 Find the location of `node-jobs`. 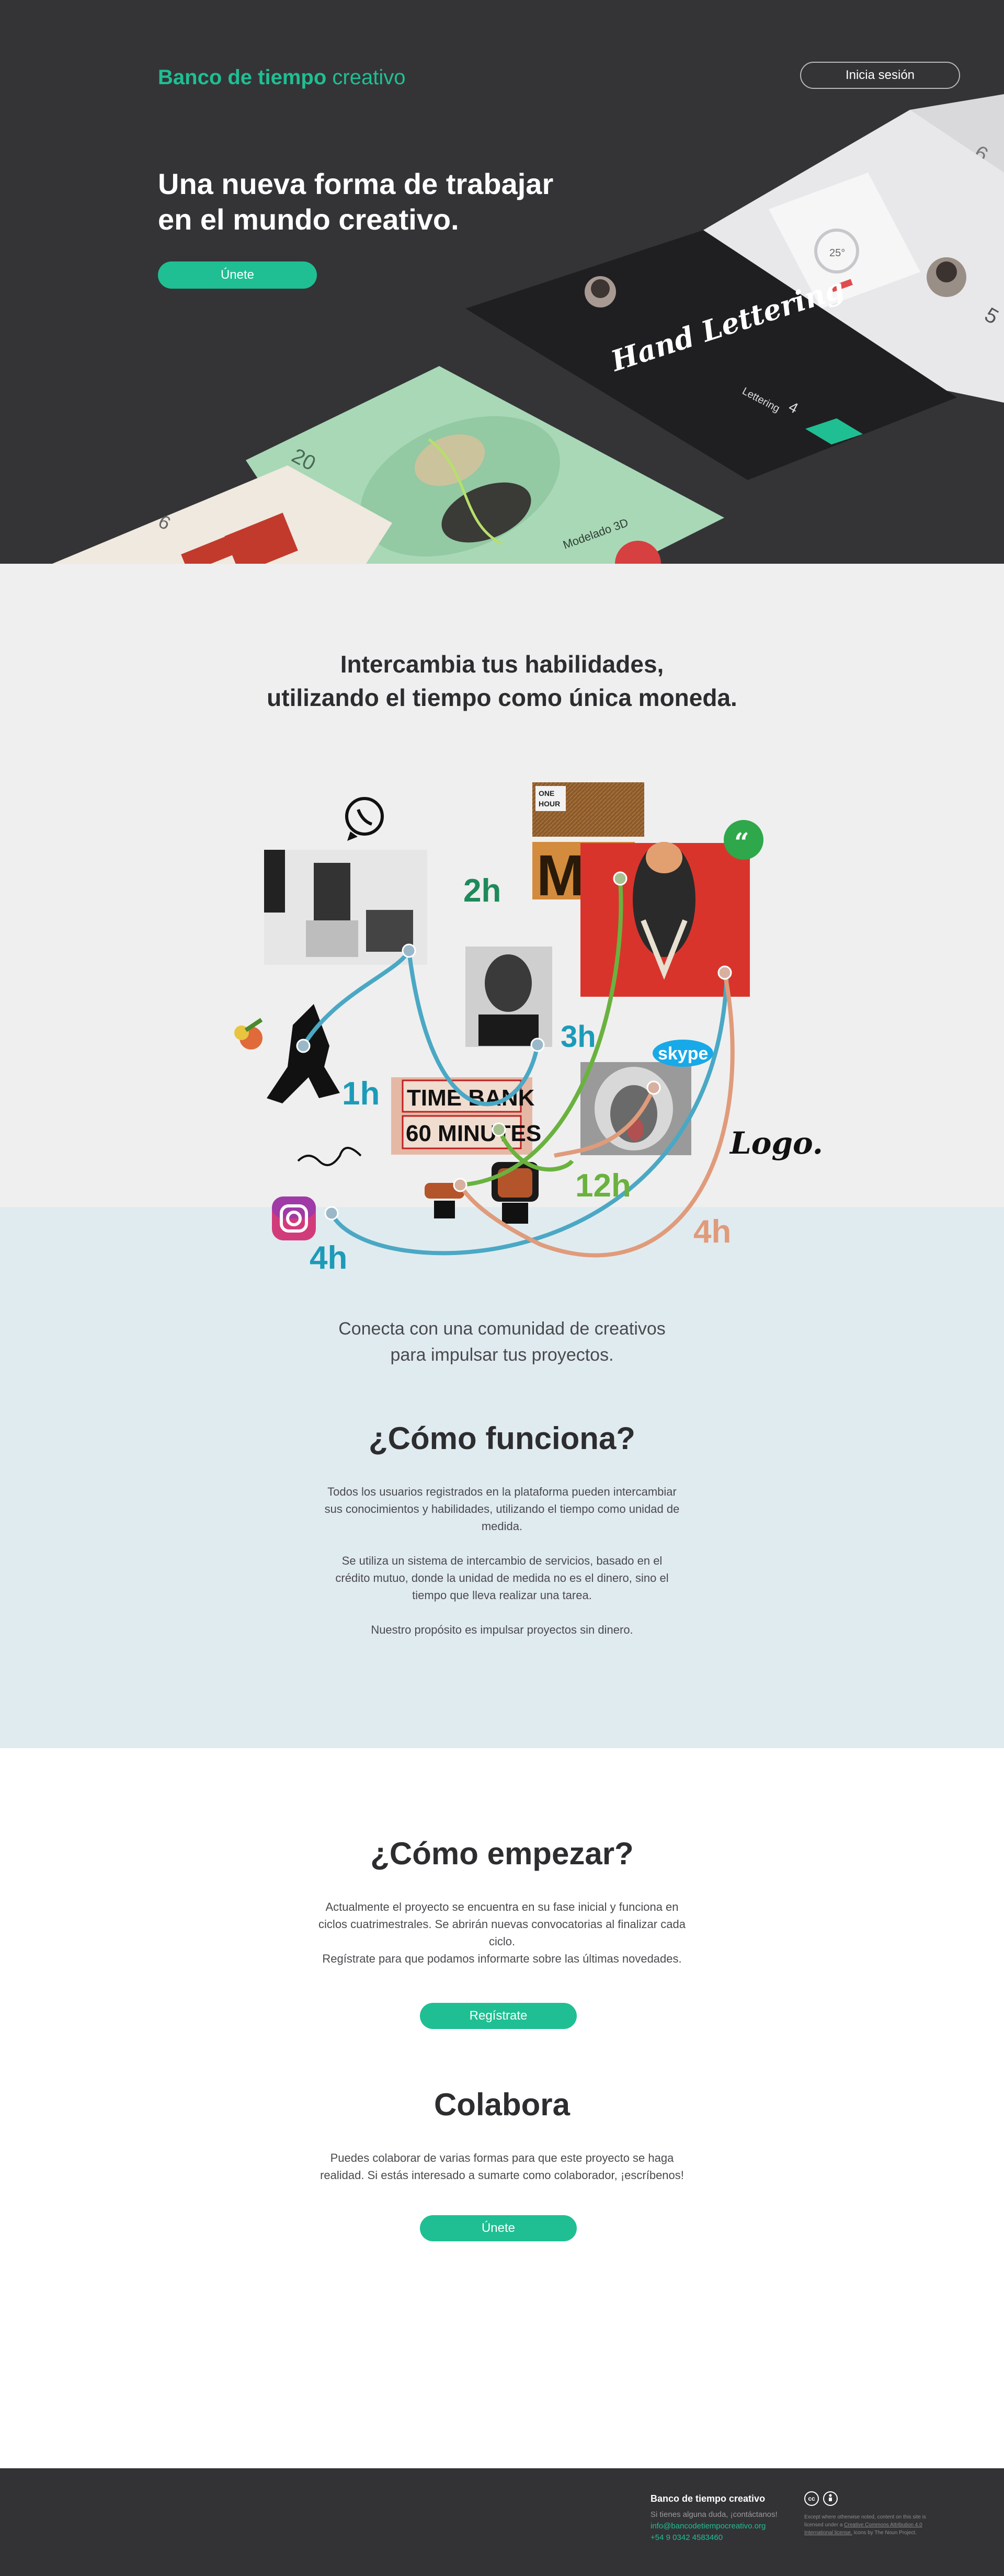

node-jobs is located at coordinates (409, 951).